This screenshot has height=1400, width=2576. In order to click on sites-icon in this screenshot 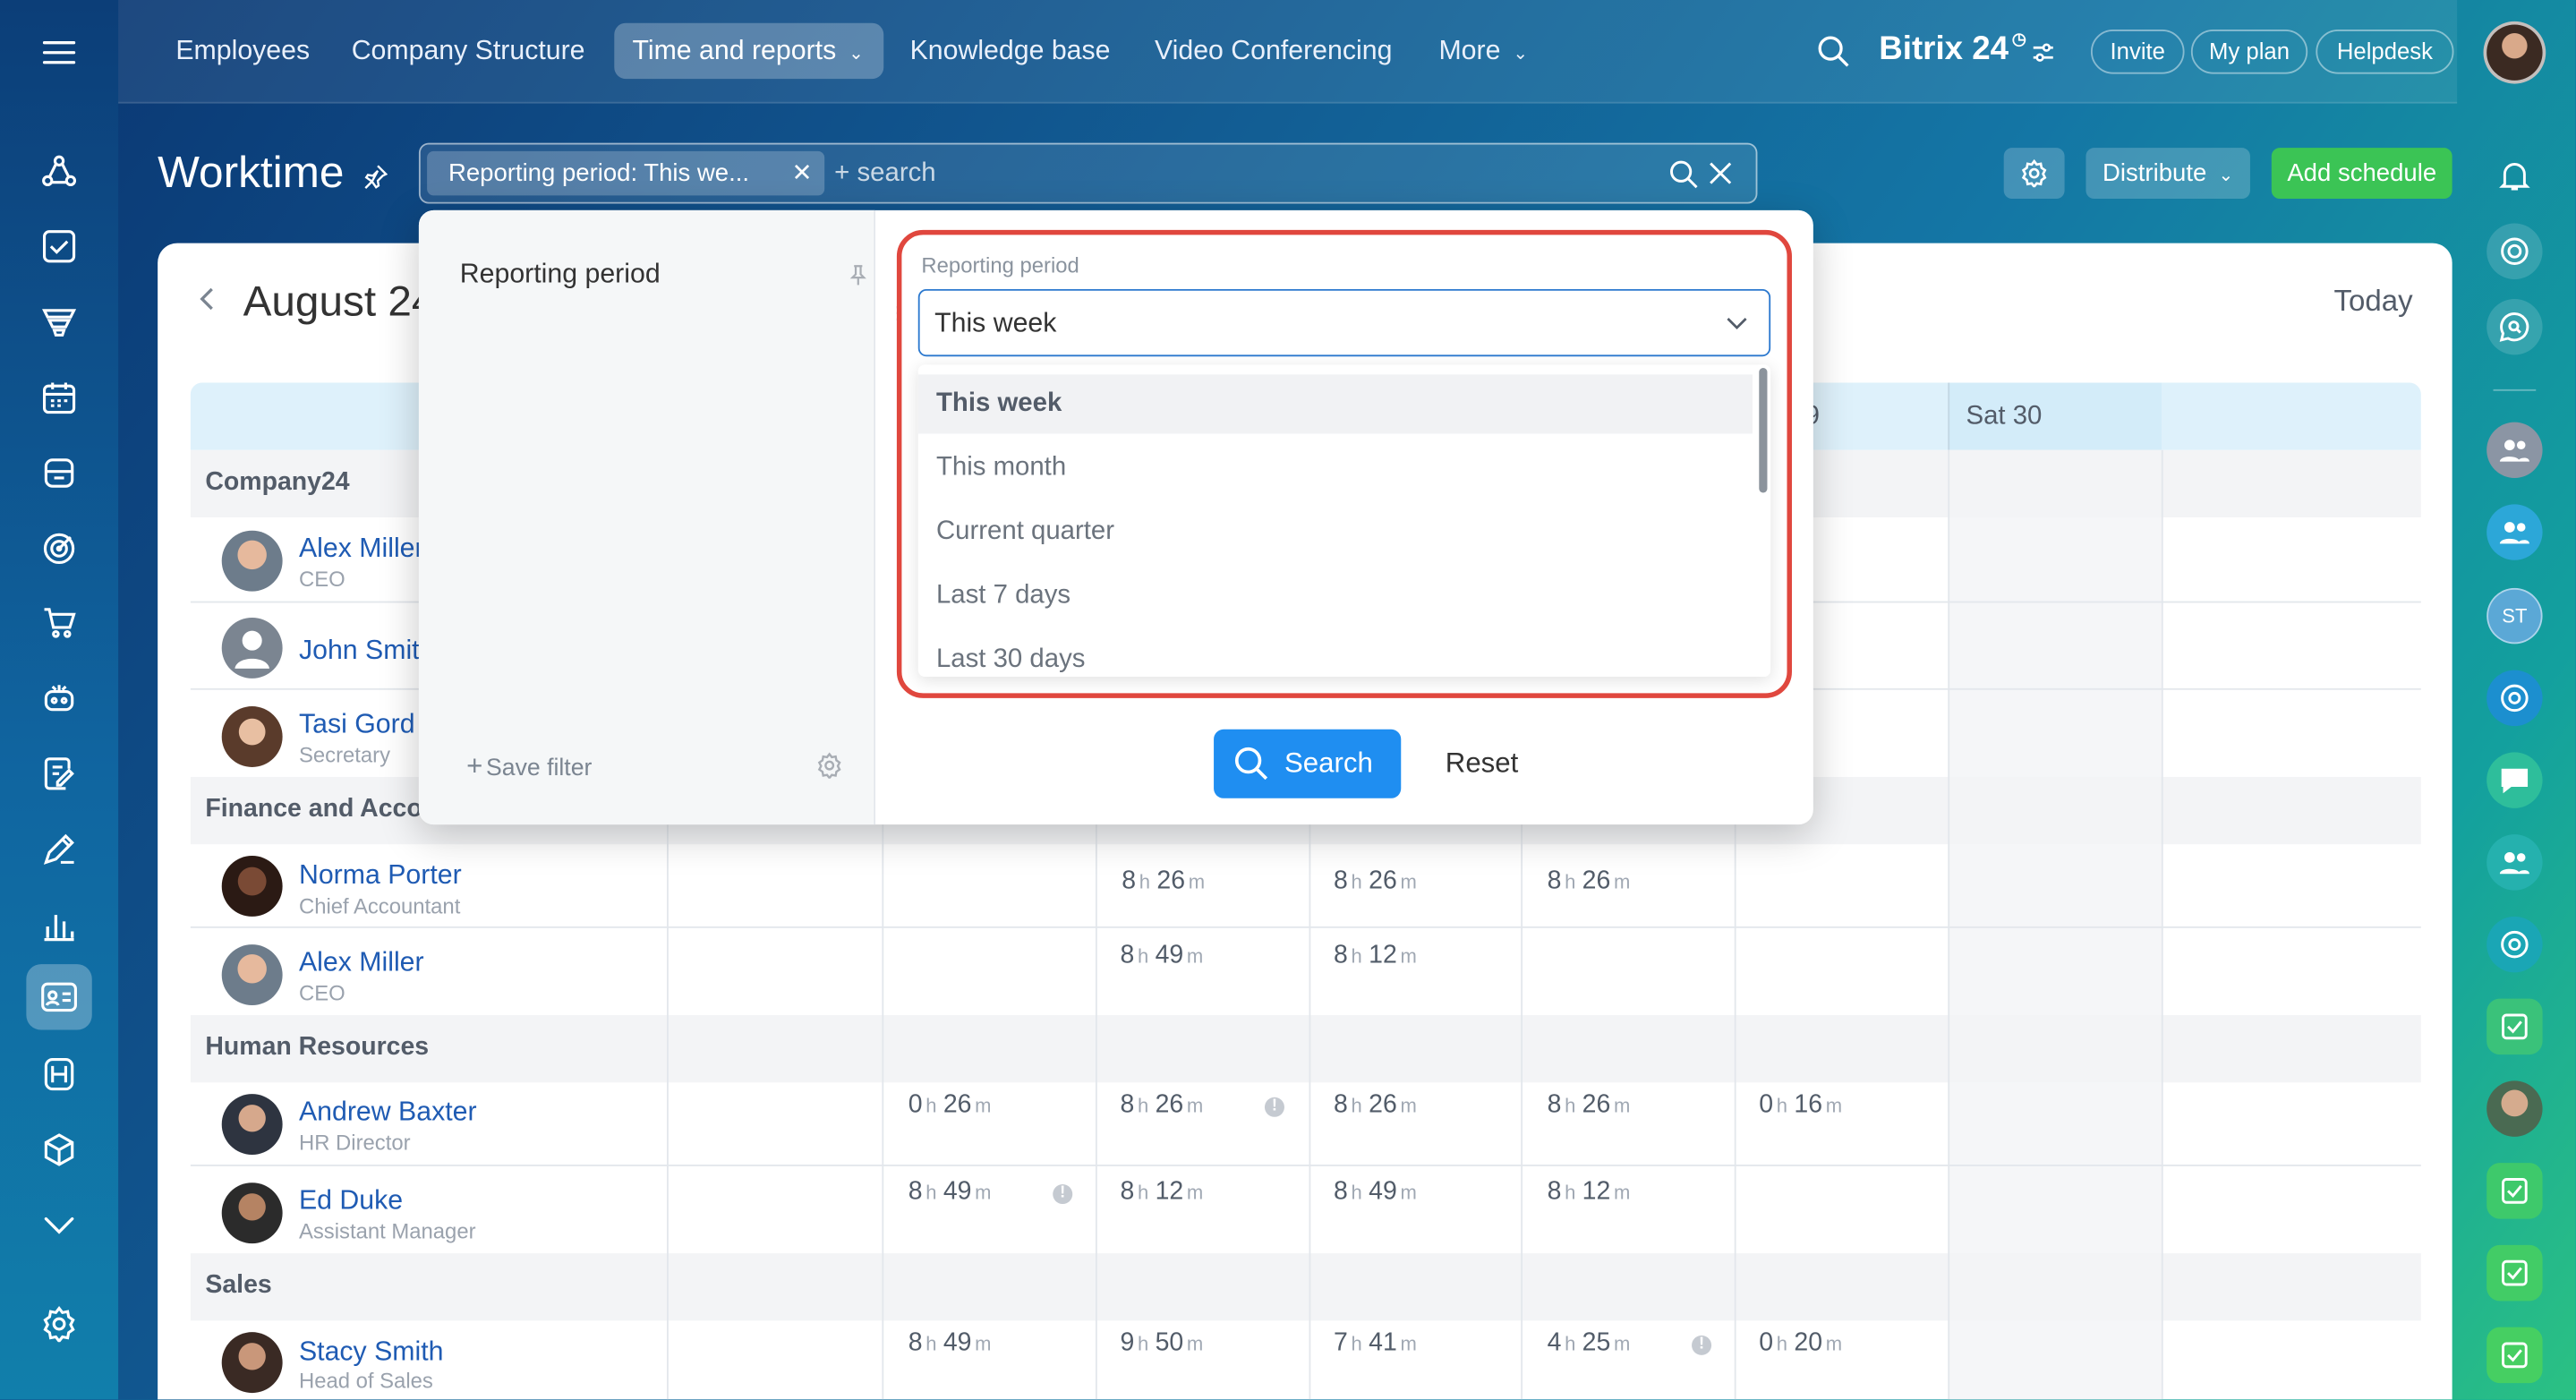, I will do `click(59, 1074)`.